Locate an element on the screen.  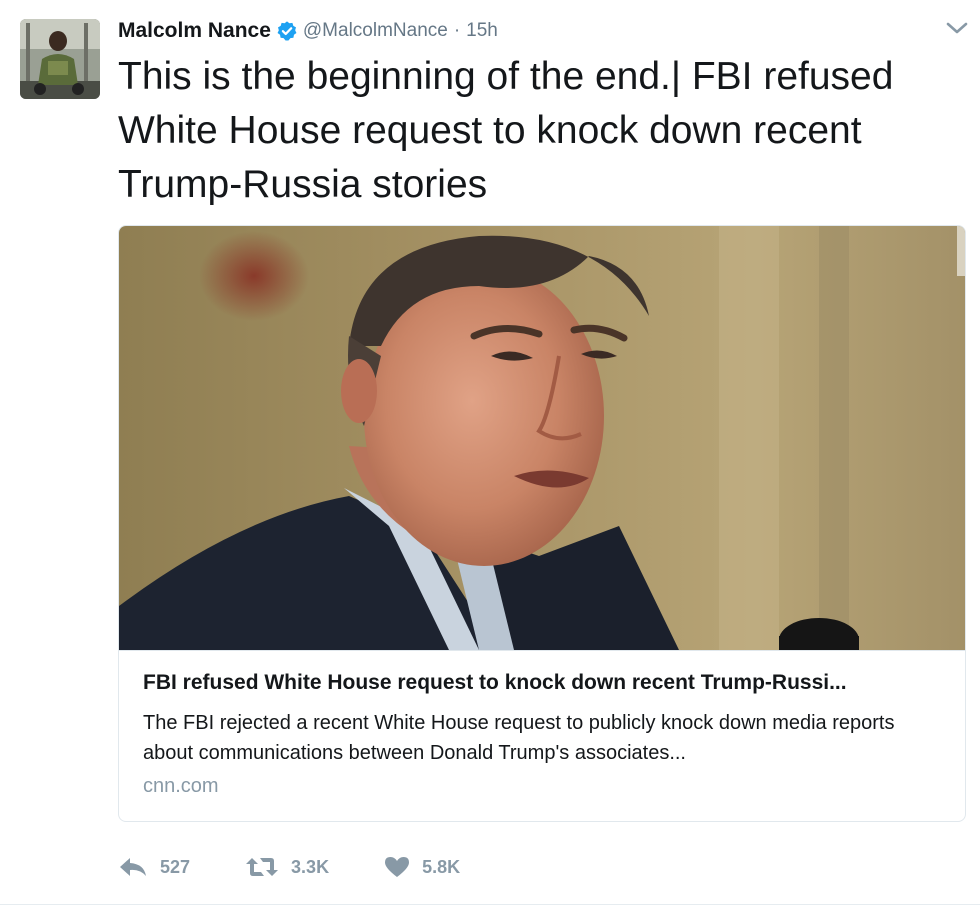
like-count: 5.8K is located at coordinates (441, 866).